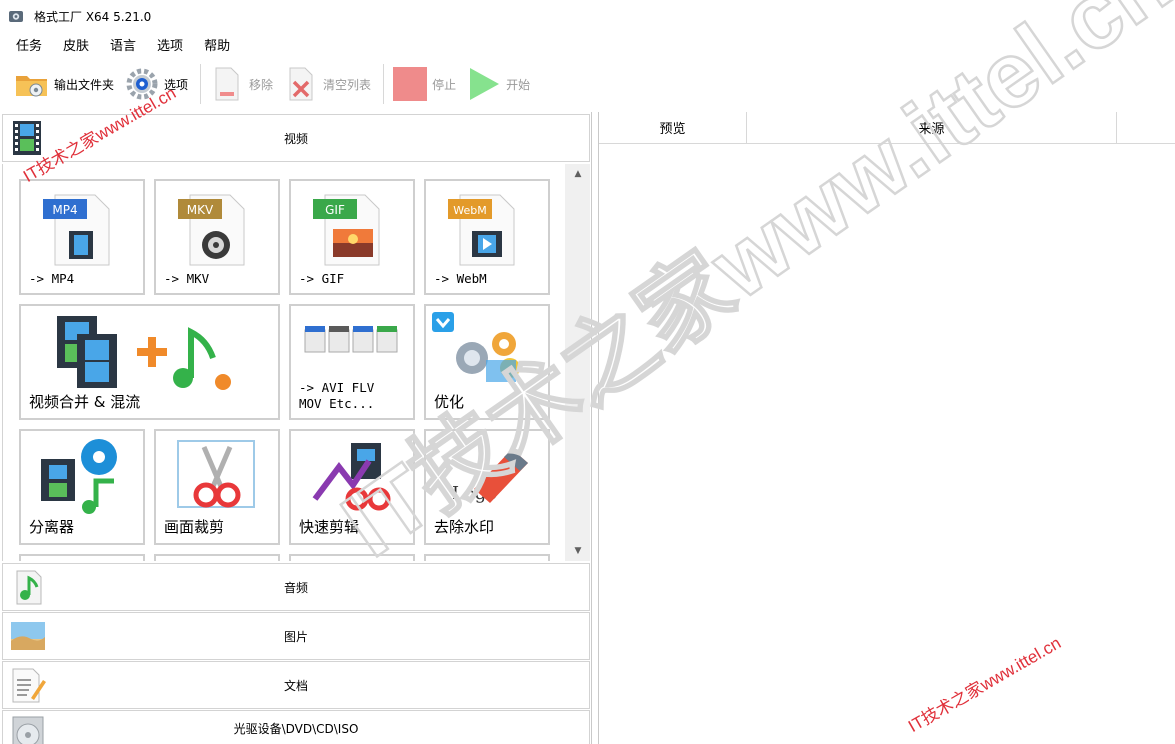 The height and width of the screenshot is (744, 1175). Describe the element at coordinates (144, 353) in the screenshot. I see `merge-mux-icon` at that location.